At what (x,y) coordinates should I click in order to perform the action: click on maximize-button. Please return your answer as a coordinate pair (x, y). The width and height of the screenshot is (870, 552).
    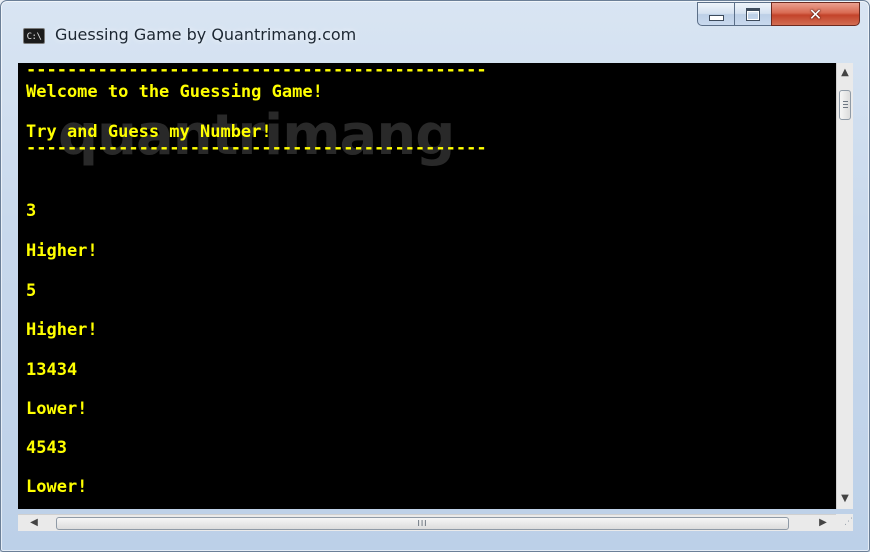
    Looking at the image, I should click on (753, 14).